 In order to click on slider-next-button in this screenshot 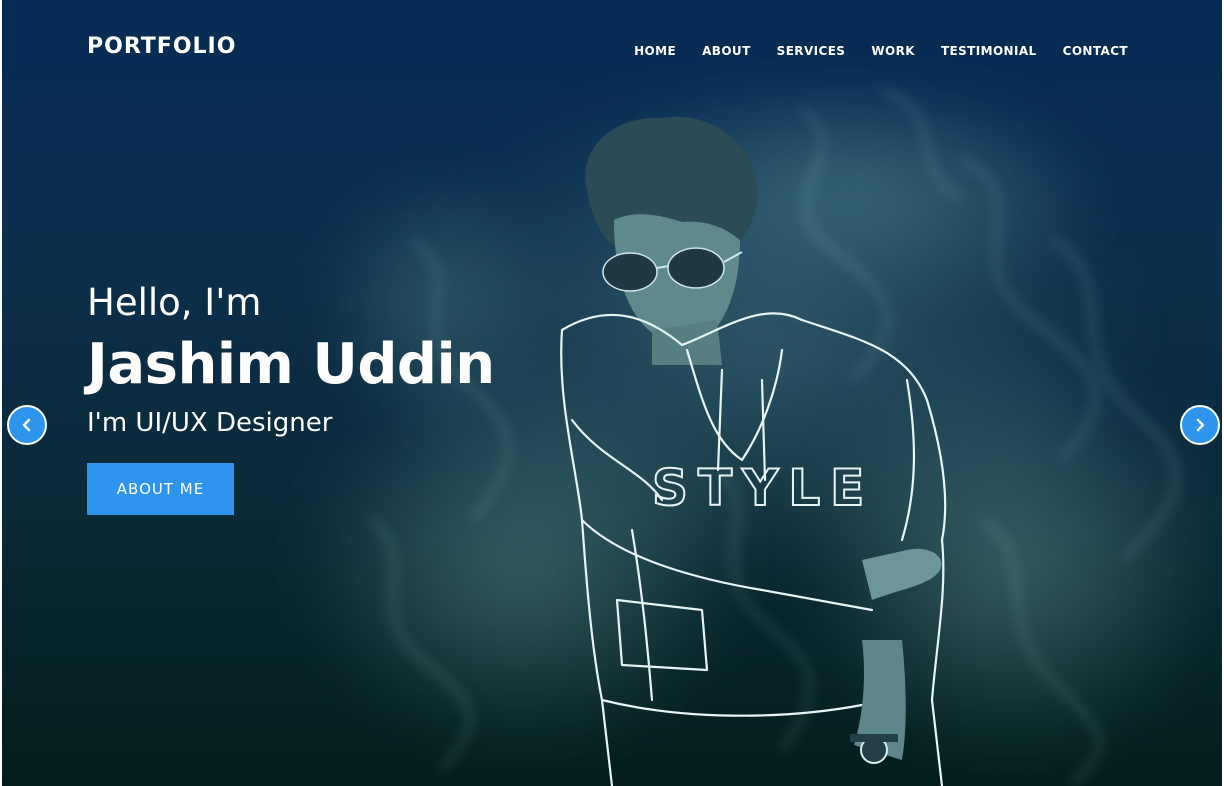, I will do `click(1200, 425)`.